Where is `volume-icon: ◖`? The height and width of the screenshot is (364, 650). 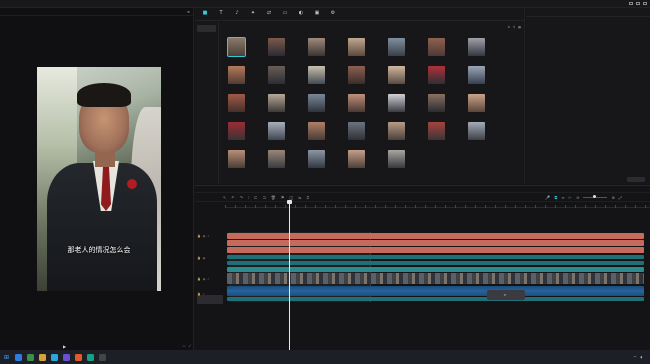
volume-icon: ◖ is located at coordinates (641, 357).